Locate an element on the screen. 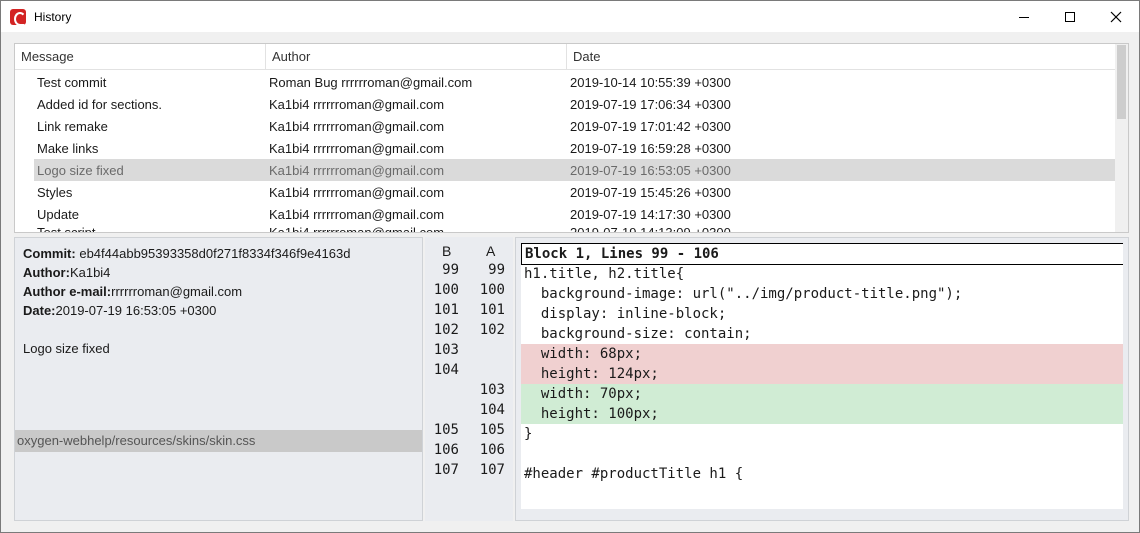 The image size is (1140, 533). row-date: 2019-07-19 16:53:05 +0300 is located at coordinates (650, 170).